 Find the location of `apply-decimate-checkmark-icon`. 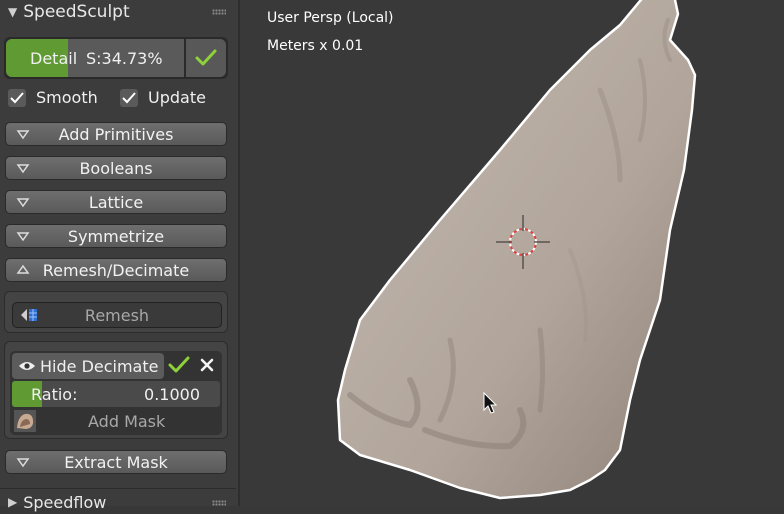

apply-decimate-checkmark-icon is located at coordinates (179, 365).